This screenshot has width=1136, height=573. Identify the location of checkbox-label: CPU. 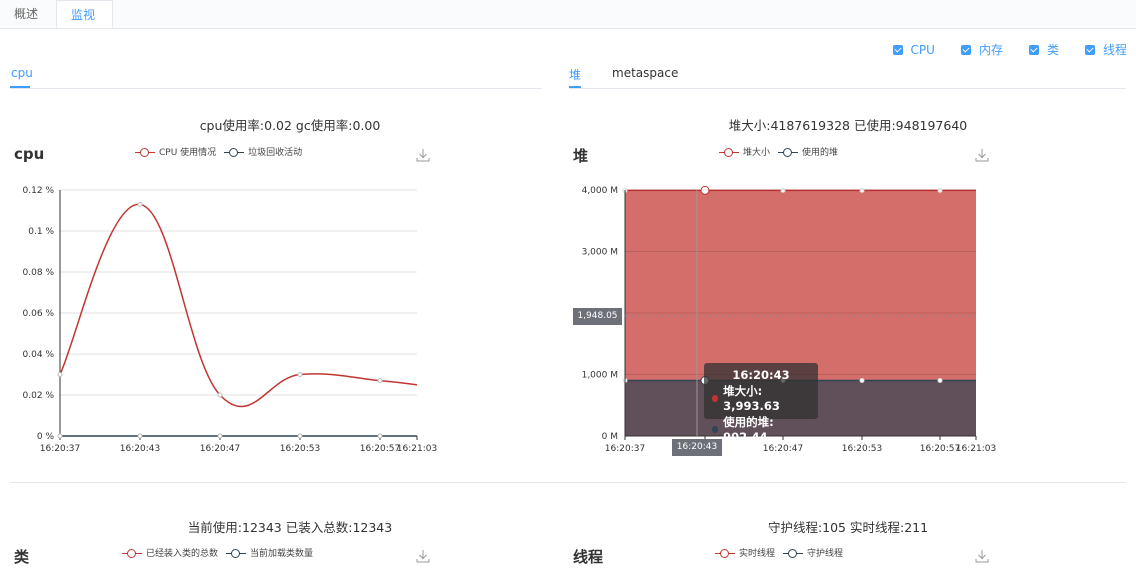
(922, 49).